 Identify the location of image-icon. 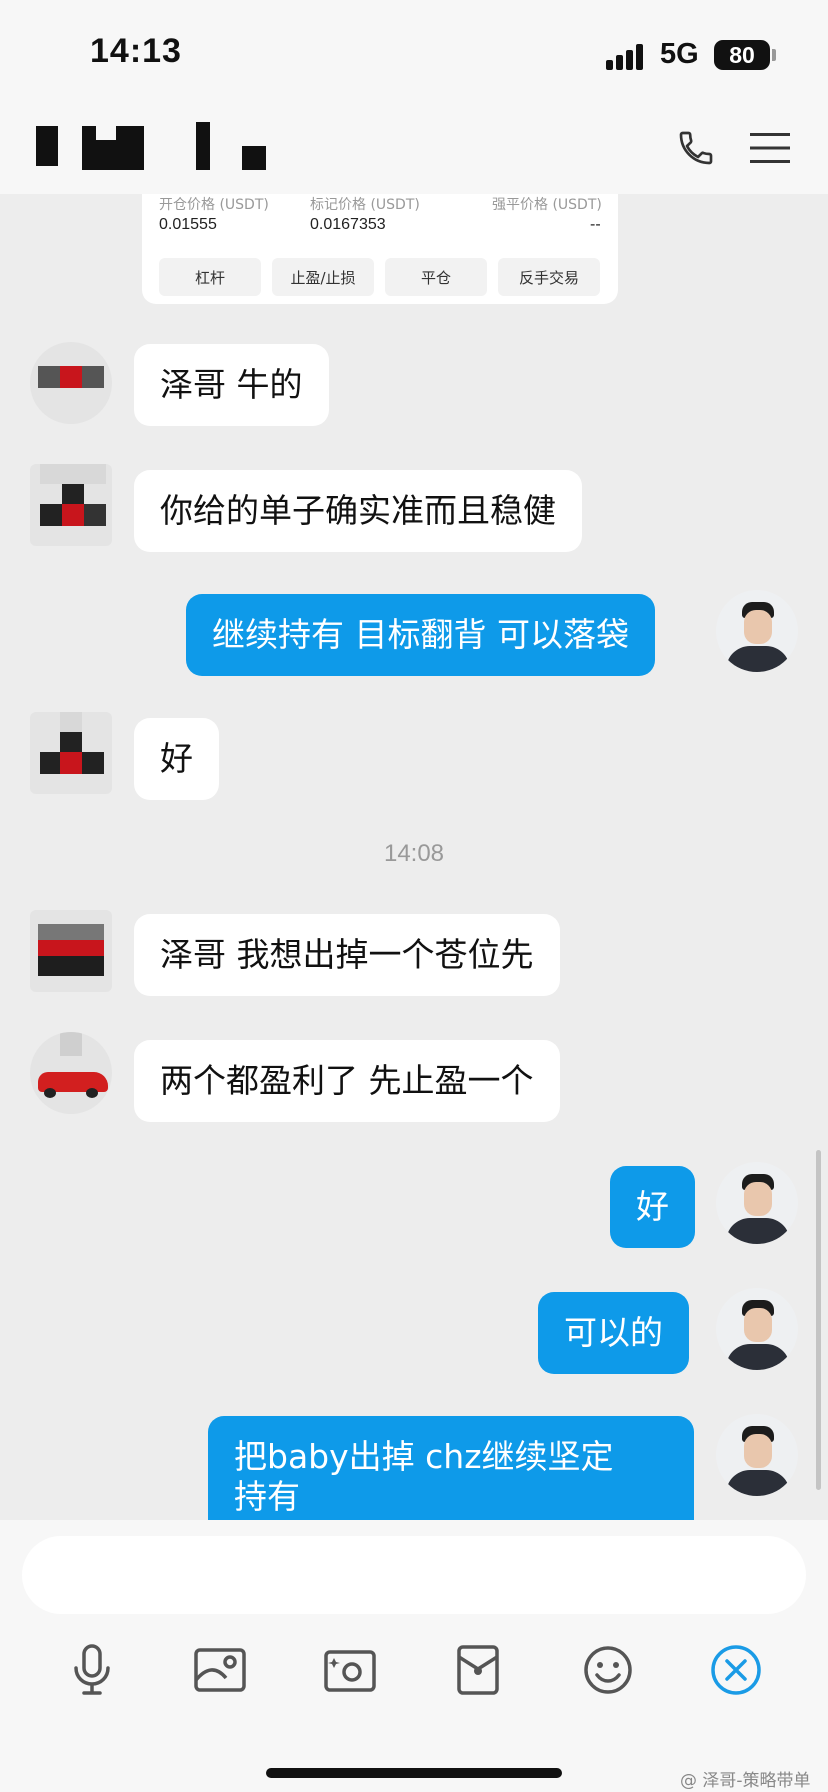
(220, 1670).